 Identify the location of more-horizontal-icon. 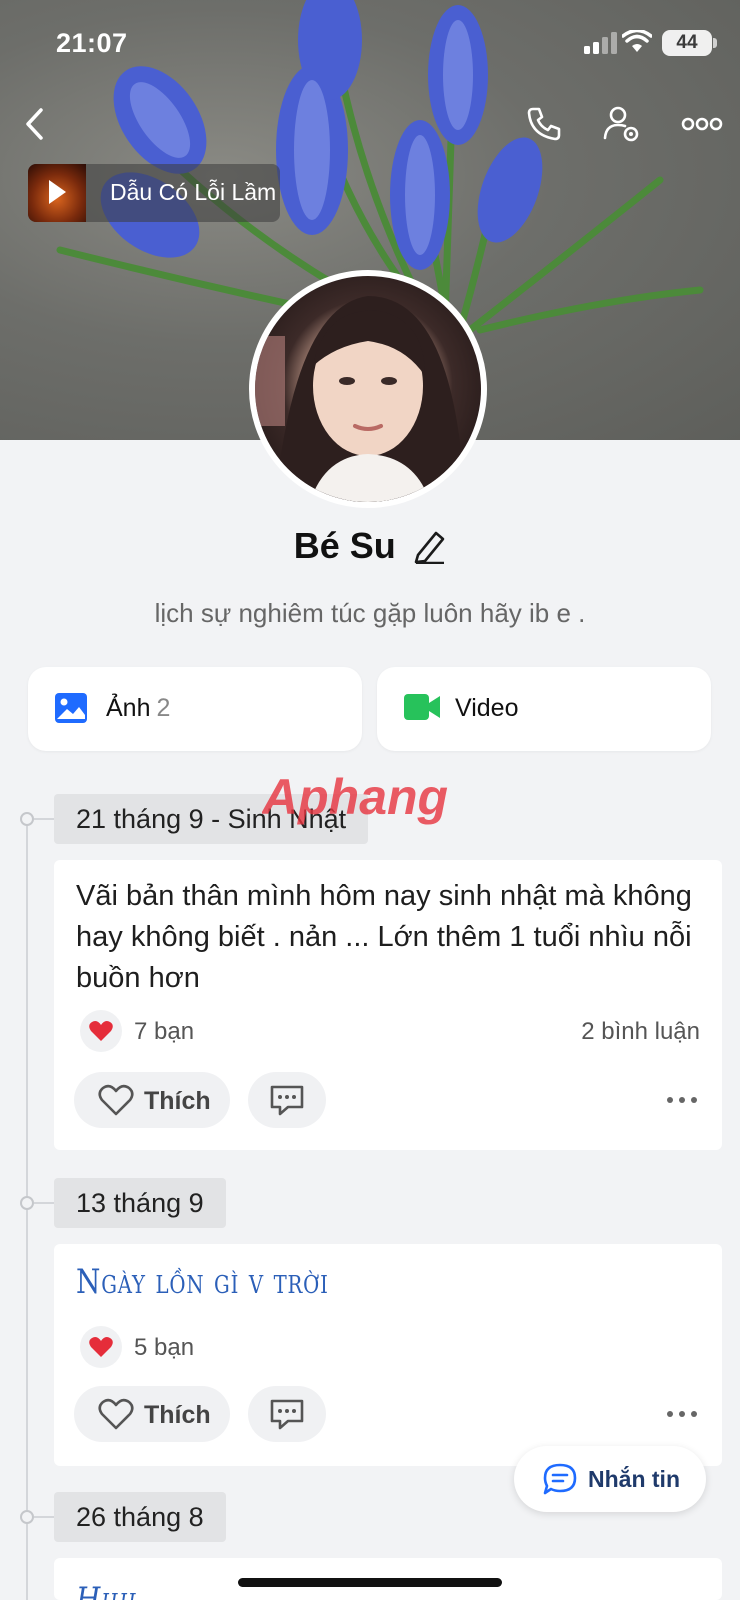
(702, 124).